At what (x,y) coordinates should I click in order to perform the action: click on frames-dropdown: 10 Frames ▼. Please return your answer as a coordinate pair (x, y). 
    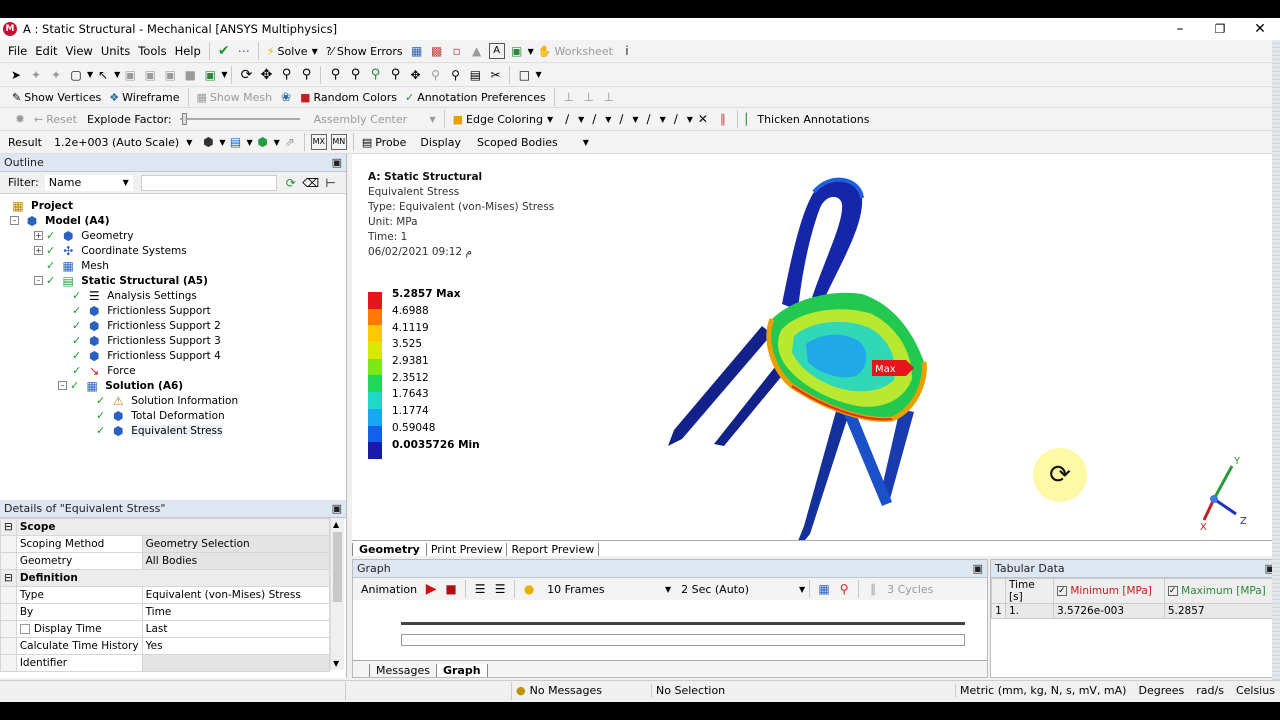
    Looking at the image, I should click on (609, 589).